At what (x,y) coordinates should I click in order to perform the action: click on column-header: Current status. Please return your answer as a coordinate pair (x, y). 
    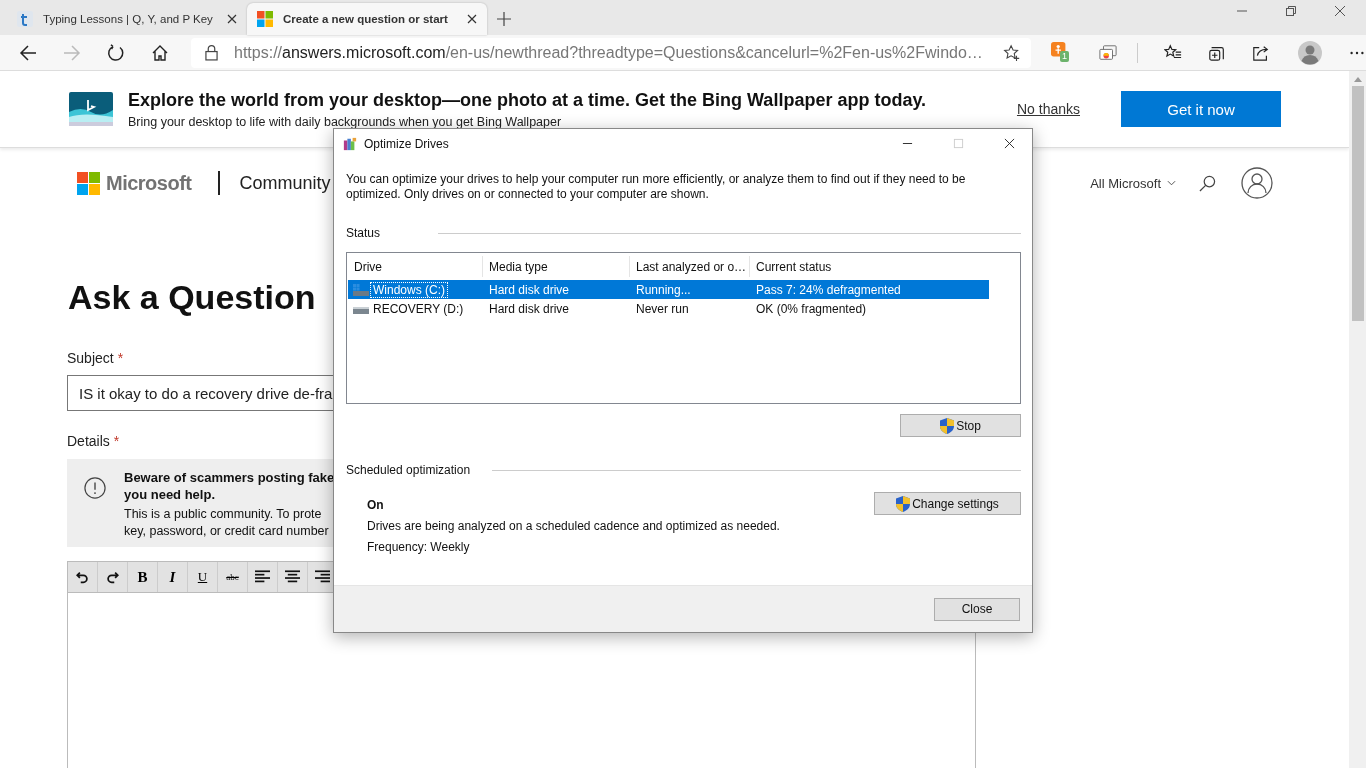
    Looking at the image, I should click on (870, 266).